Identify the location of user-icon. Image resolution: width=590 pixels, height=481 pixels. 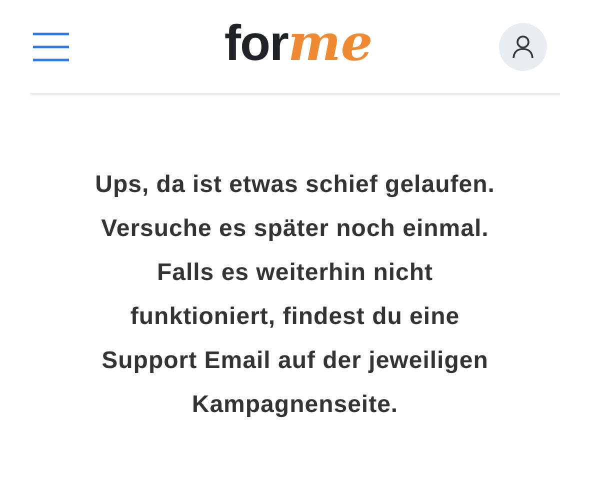
(523, 46).